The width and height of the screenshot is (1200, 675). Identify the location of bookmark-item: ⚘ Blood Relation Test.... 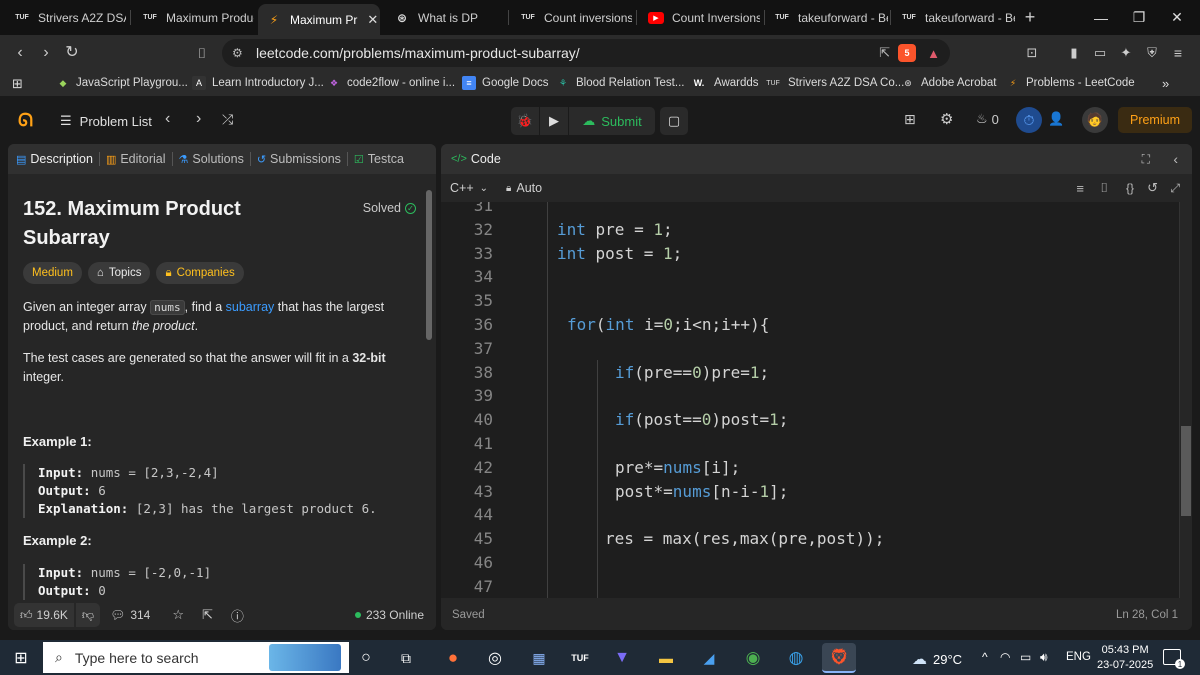
(620, 83).